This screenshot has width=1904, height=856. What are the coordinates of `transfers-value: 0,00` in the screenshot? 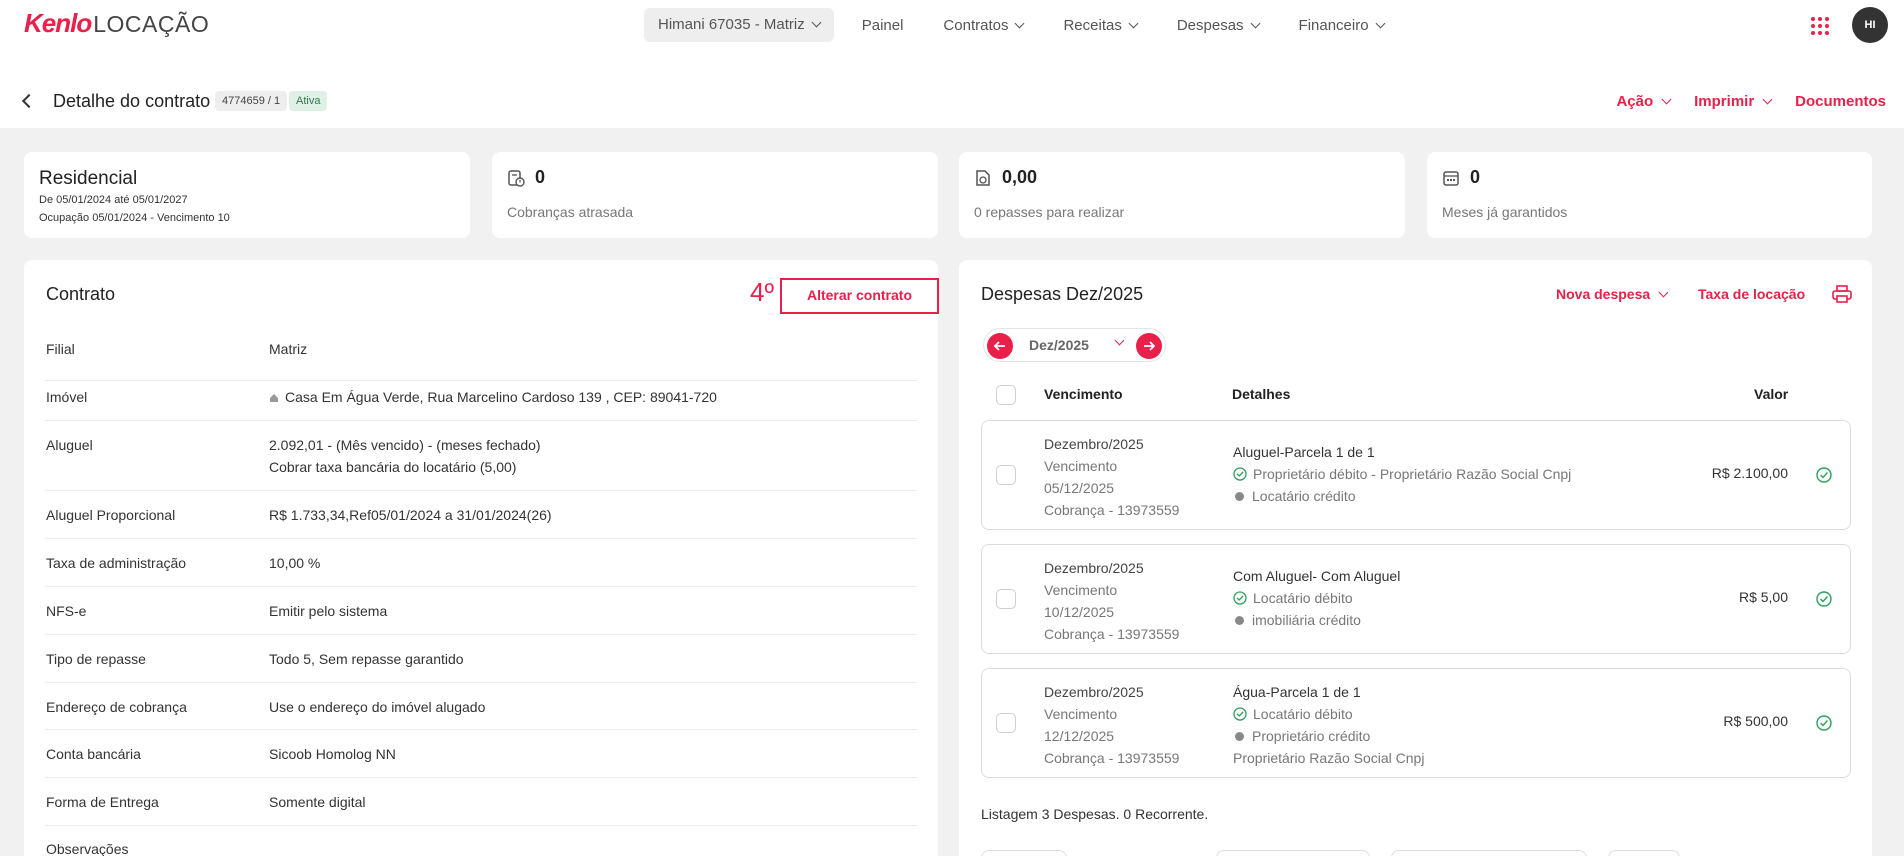 It's located at (1020, 177).